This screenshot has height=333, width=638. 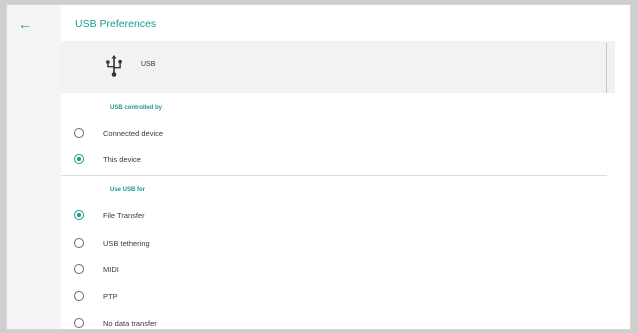 I want to click on option-label: USB tethering, so click(x=126, y=243).